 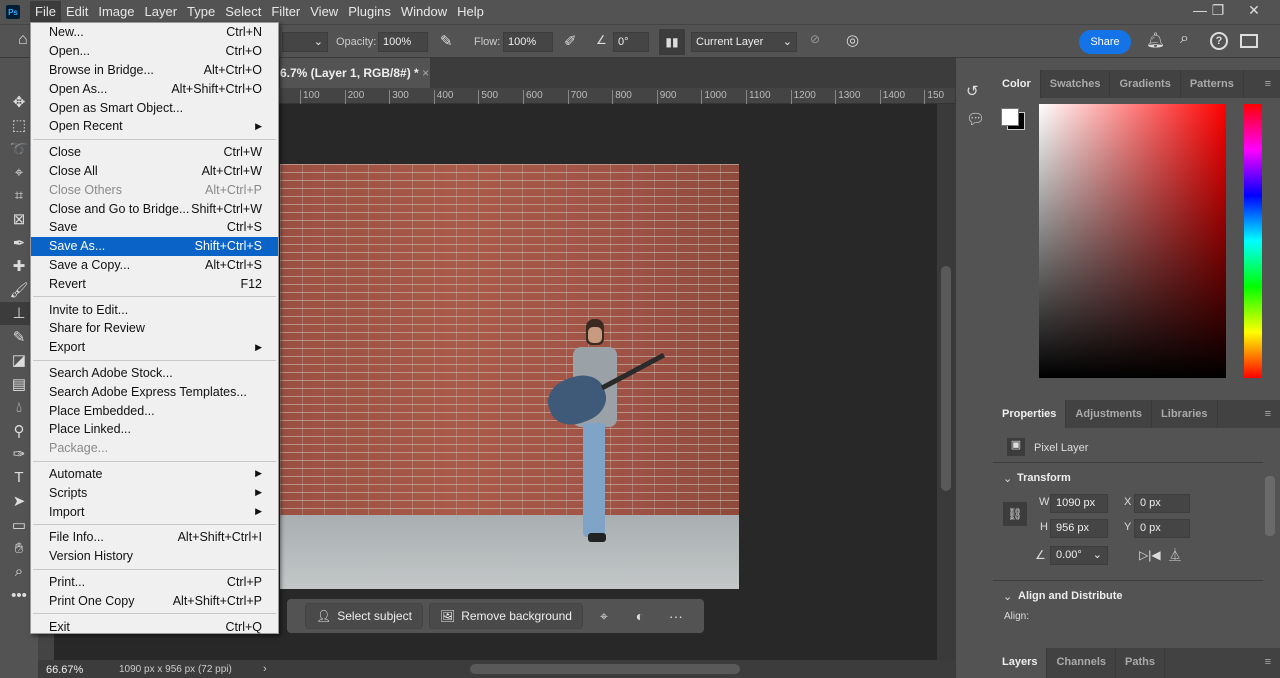 I want to click on tab-gradients: Gradients, so click(x=1145, y=84).